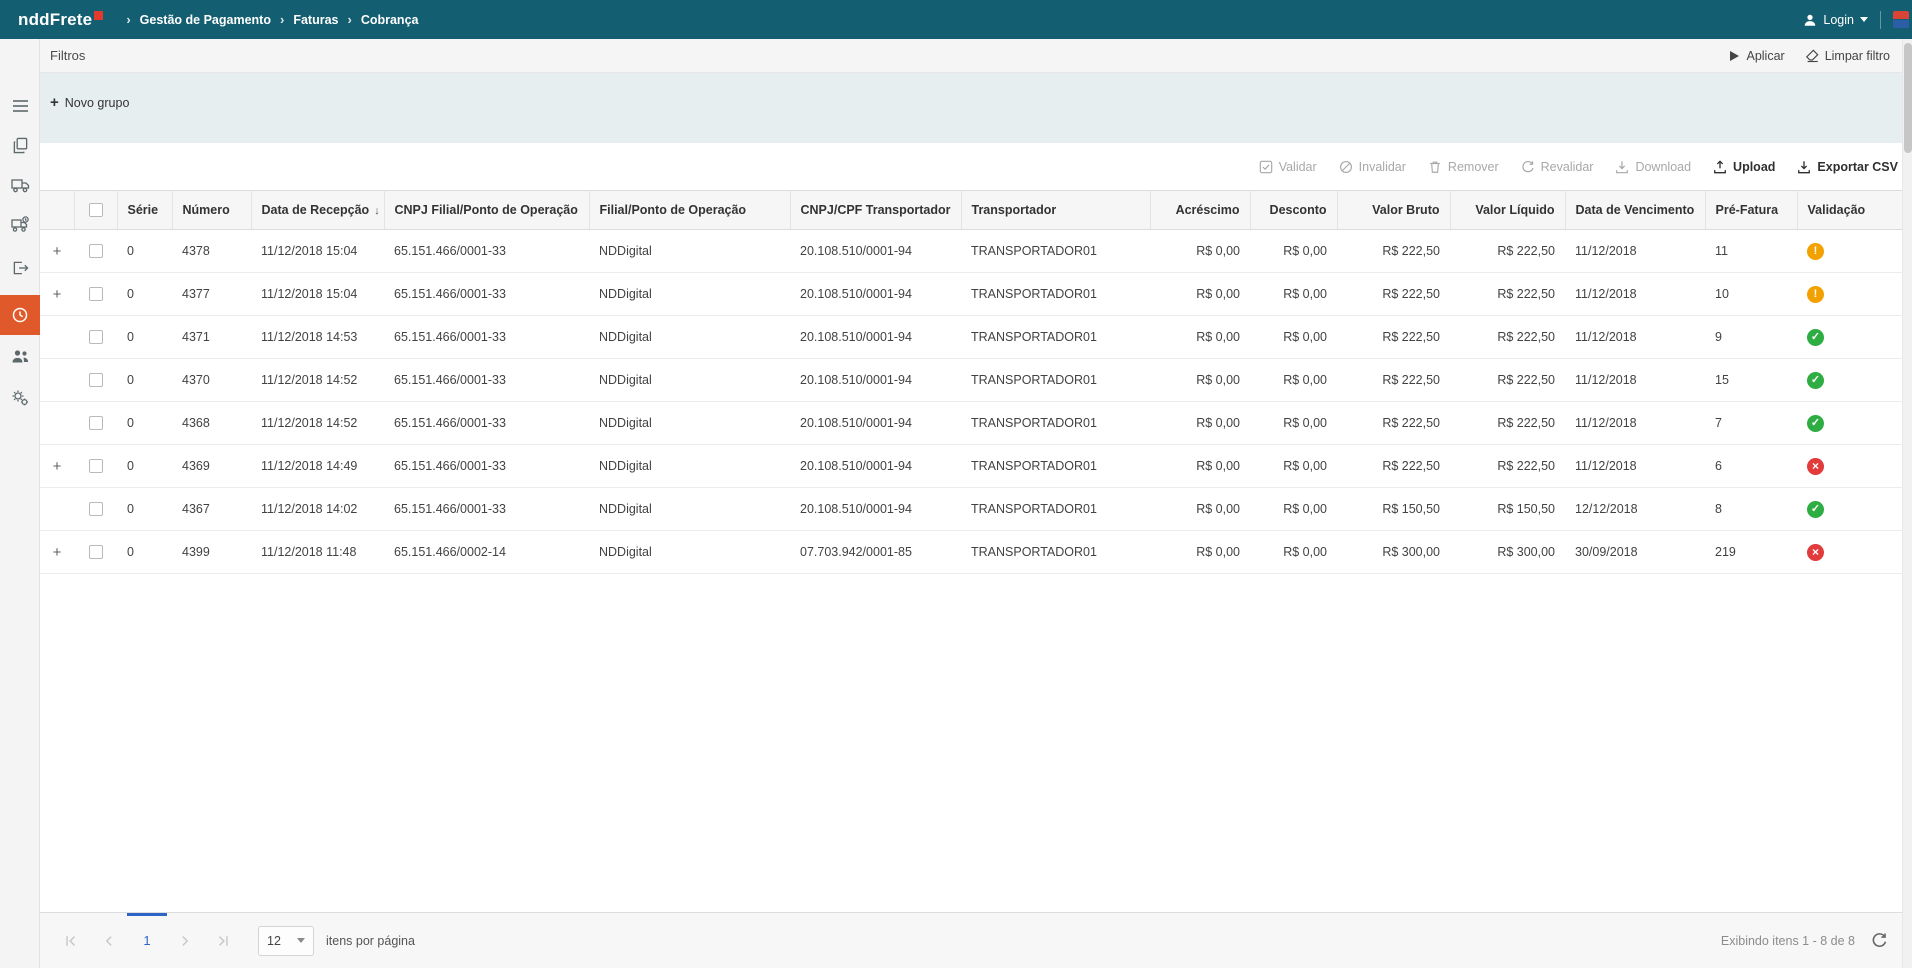 The height and width of the screenshot is (968, 1912). What do you see at coordinates (20, 315) in the screenshot?
I see `sidebar-item-cobranca-active` at bounding box center [20, 315].